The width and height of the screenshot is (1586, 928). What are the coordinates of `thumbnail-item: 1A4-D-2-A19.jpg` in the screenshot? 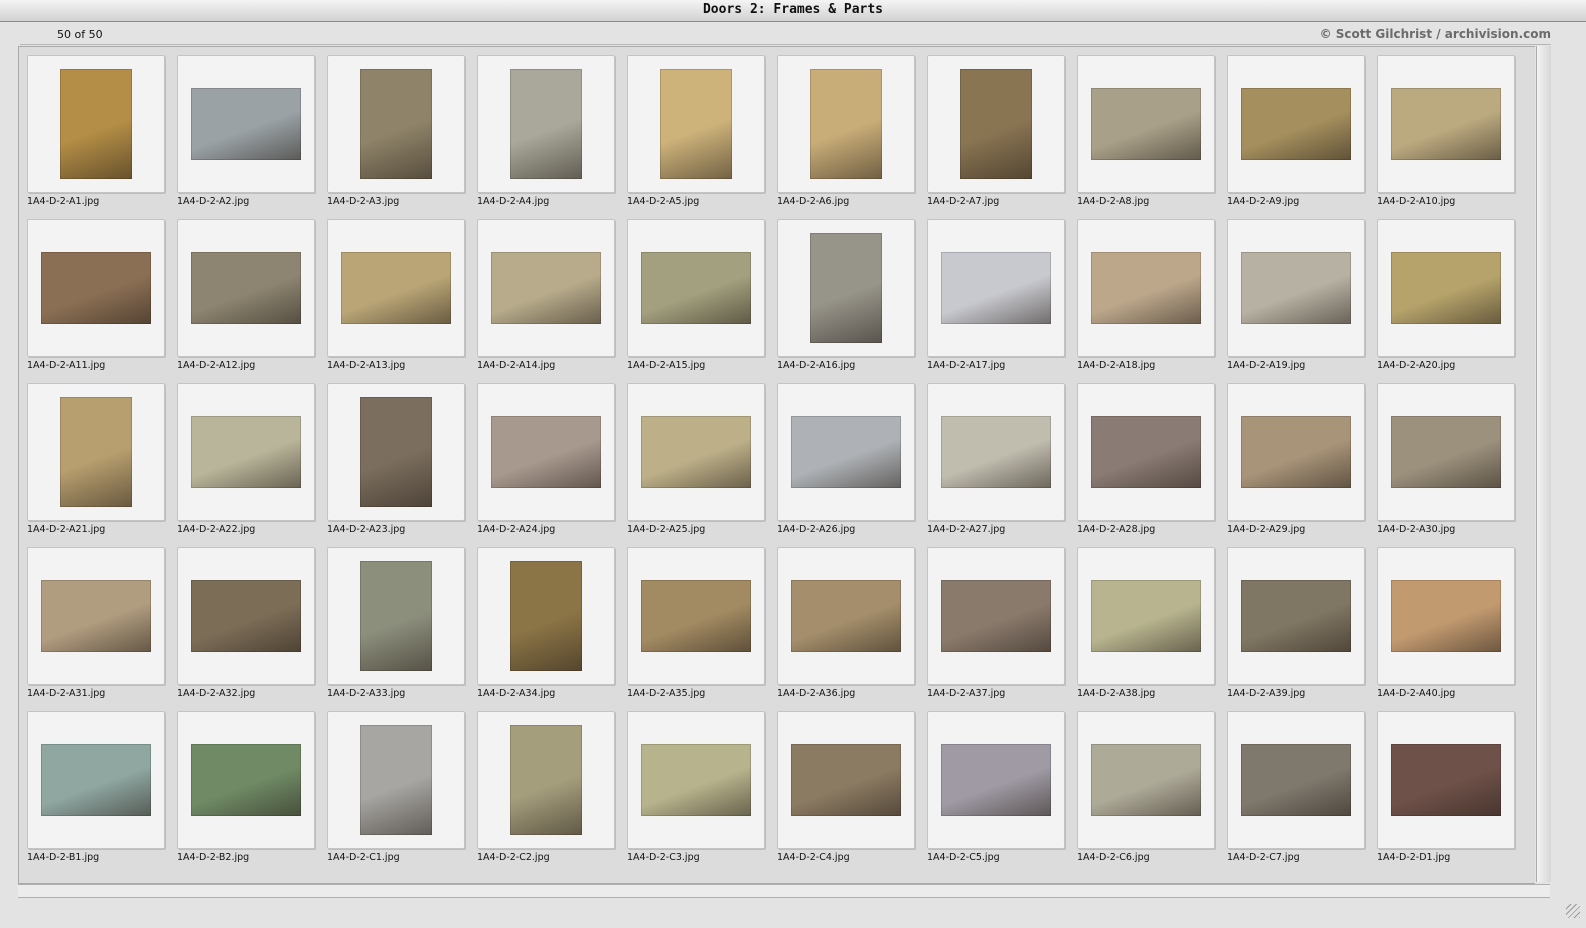 It's located at (1296, 295).